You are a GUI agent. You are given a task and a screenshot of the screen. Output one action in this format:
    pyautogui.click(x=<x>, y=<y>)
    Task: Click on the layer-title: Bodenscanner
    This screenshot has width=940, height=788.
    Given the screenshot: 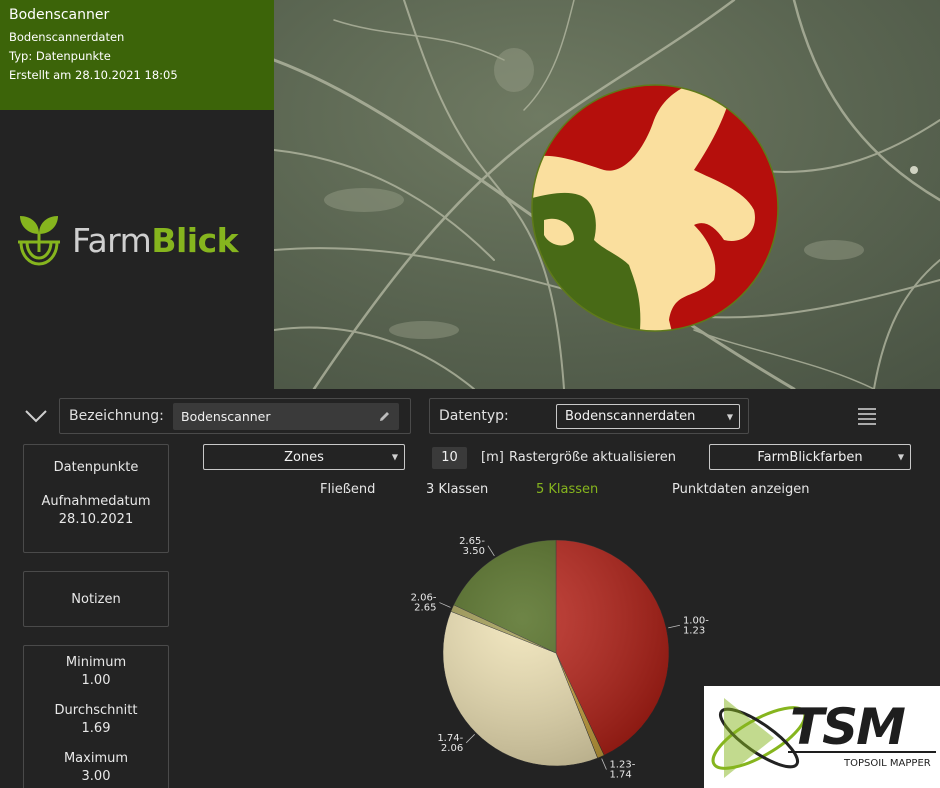 What is the action you would take?
    pyautogui.click(x=59, y=15)
    